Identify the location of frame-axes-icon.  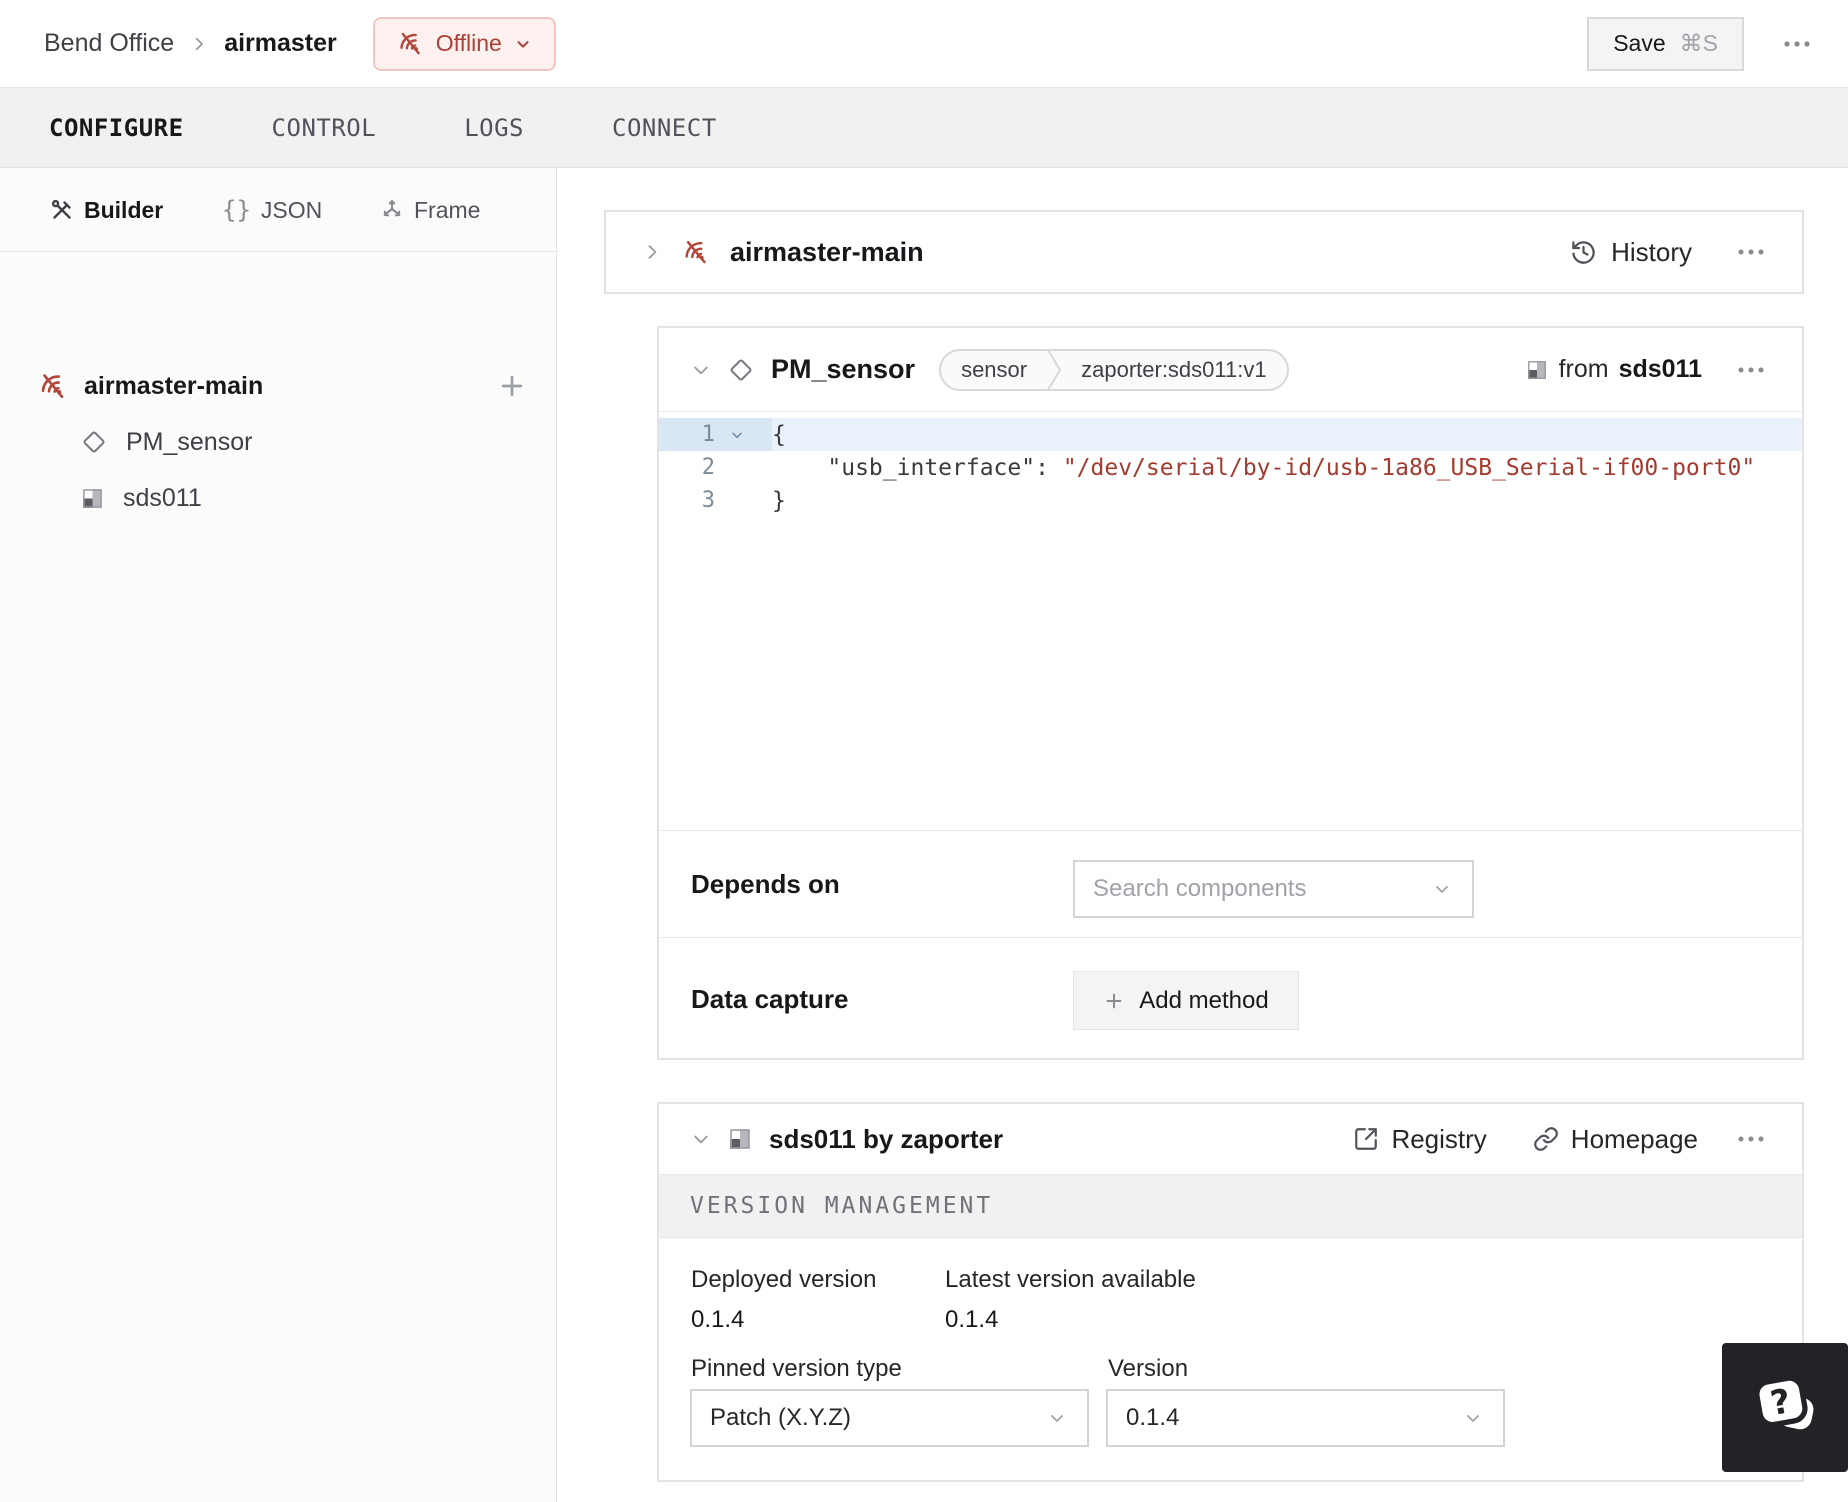
(392, 208).